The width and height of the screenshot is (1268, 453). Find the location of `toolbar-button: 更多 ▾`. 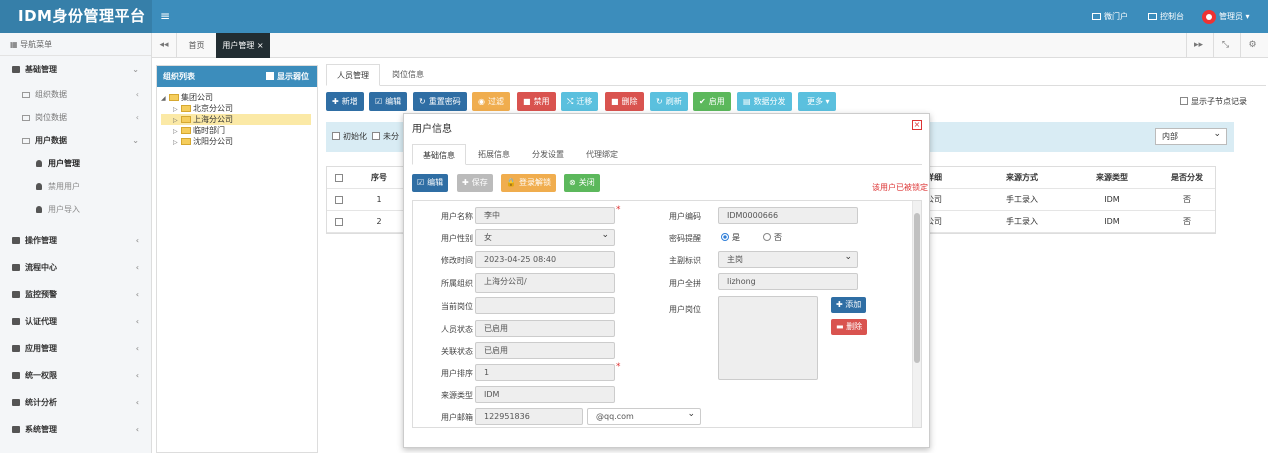

toolbar-button: 更多 ▾ is located at coordinates (817, 101).